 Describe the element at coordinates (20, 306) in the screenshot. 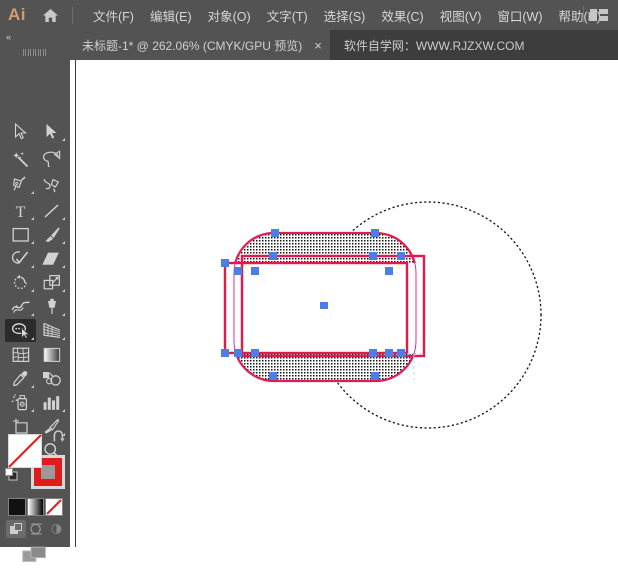

I see `width-tool` at that location.